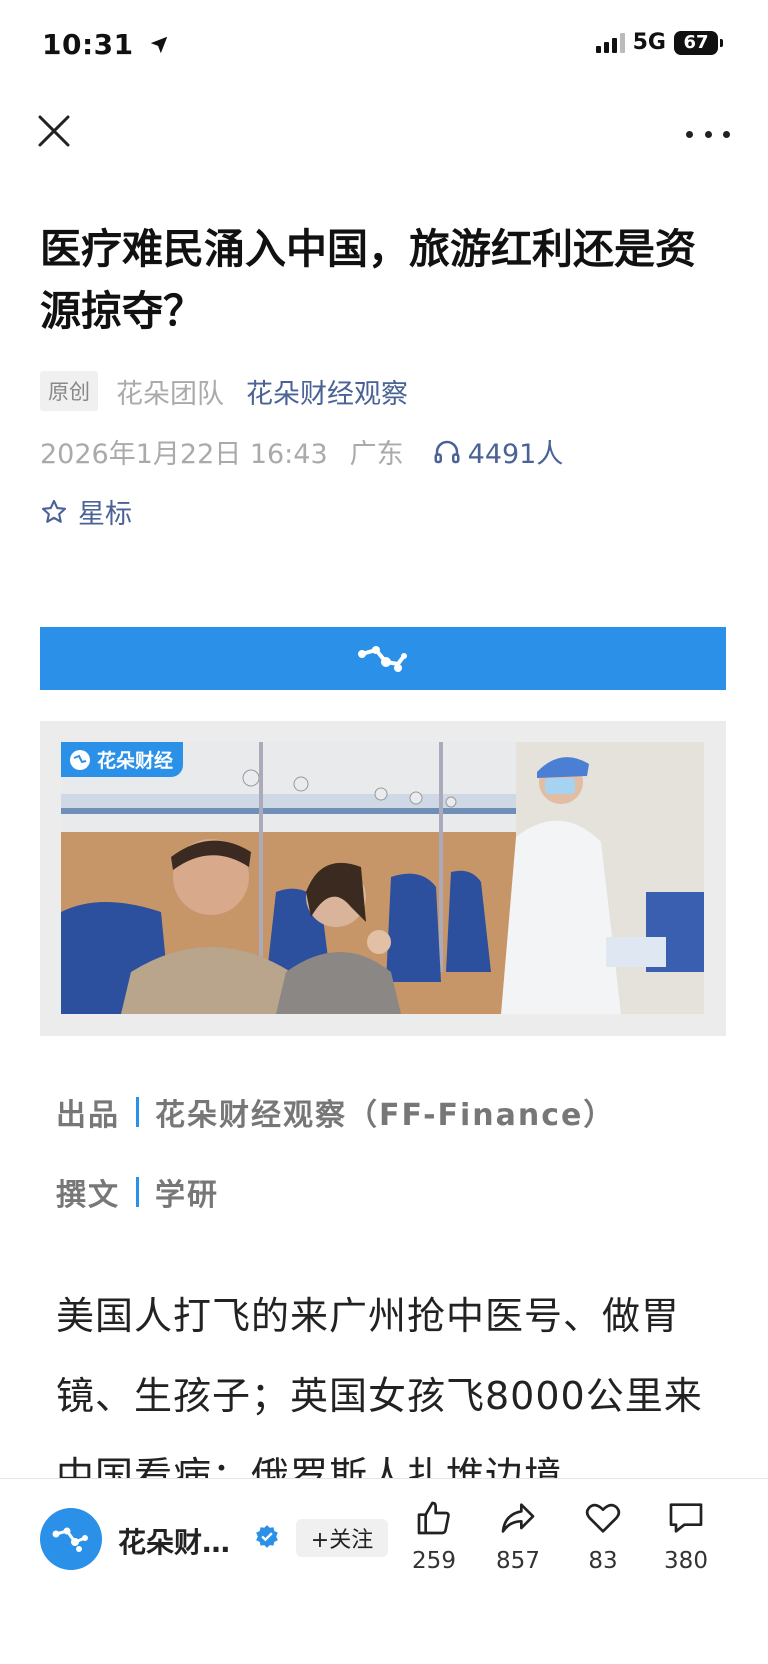 Image resolution: width=768 pixels, height=1664 pixels. What do you see at coordinates (69, 391) in the screenshot?
I see `original-tag: 原创` at bounding box center [69, 391].